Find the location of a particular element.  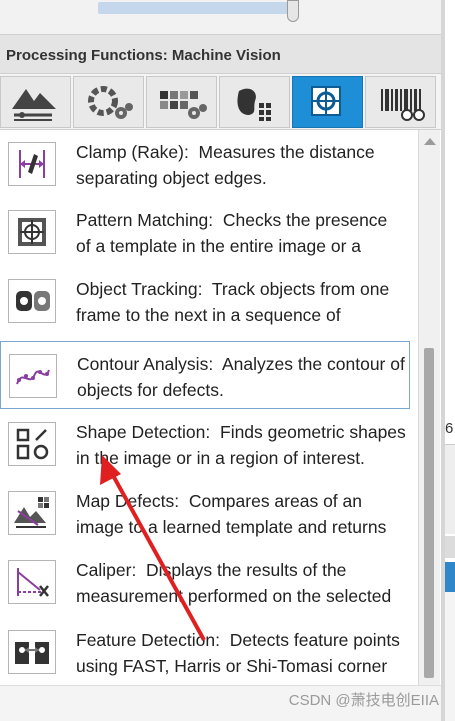

function-name: Pattern Matching: is located at coordinates (145, 220).